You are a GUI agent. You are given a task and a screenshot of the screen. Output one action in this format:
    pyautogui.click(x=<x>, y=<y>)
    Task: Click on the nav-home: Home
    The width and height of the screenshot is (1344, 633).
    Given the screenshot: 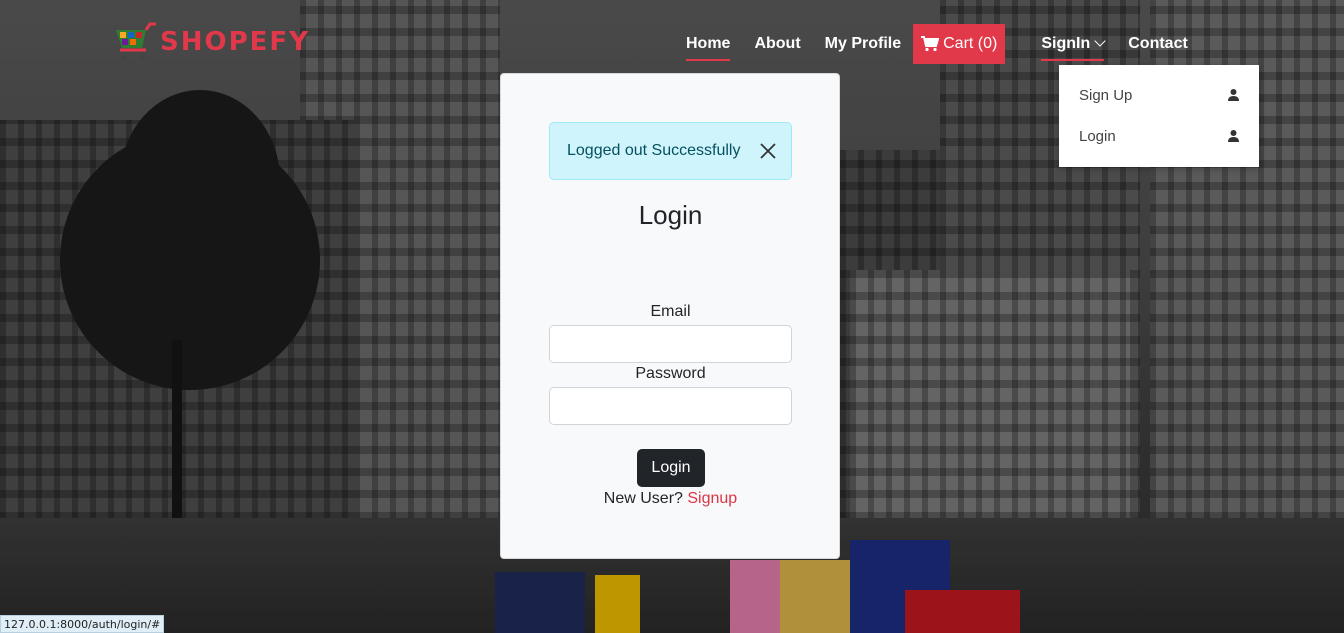 What is the action you would take?
    pyautogui.click(x=708, y=44)
    